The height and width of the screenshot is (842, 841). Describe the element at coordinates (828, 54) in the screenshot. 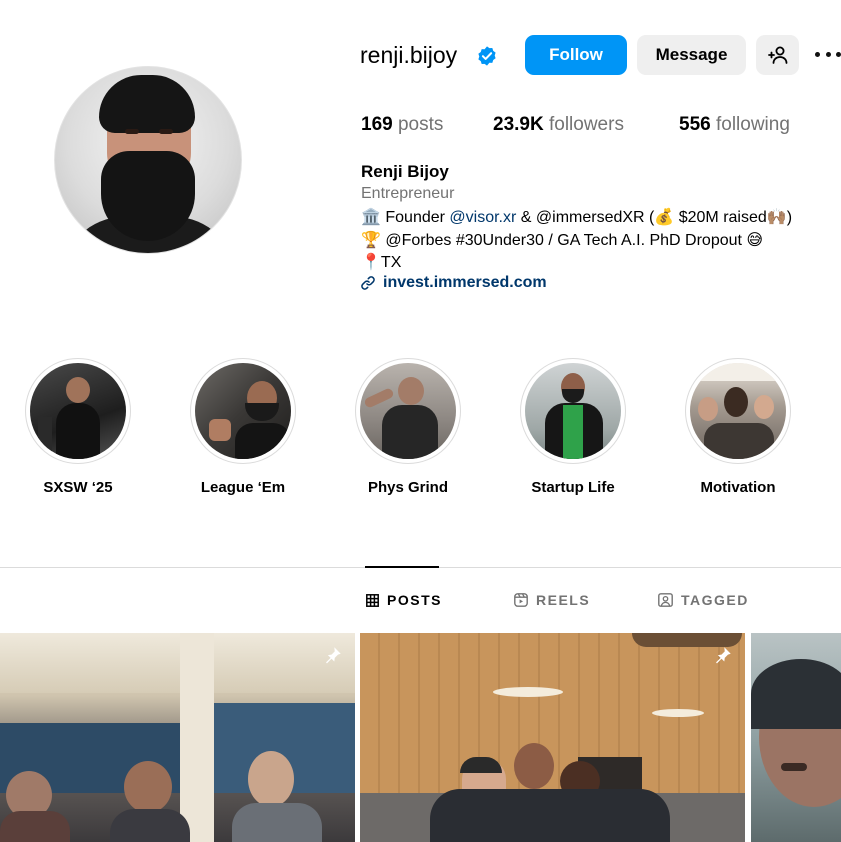

I see `more-options-icon` at that location.